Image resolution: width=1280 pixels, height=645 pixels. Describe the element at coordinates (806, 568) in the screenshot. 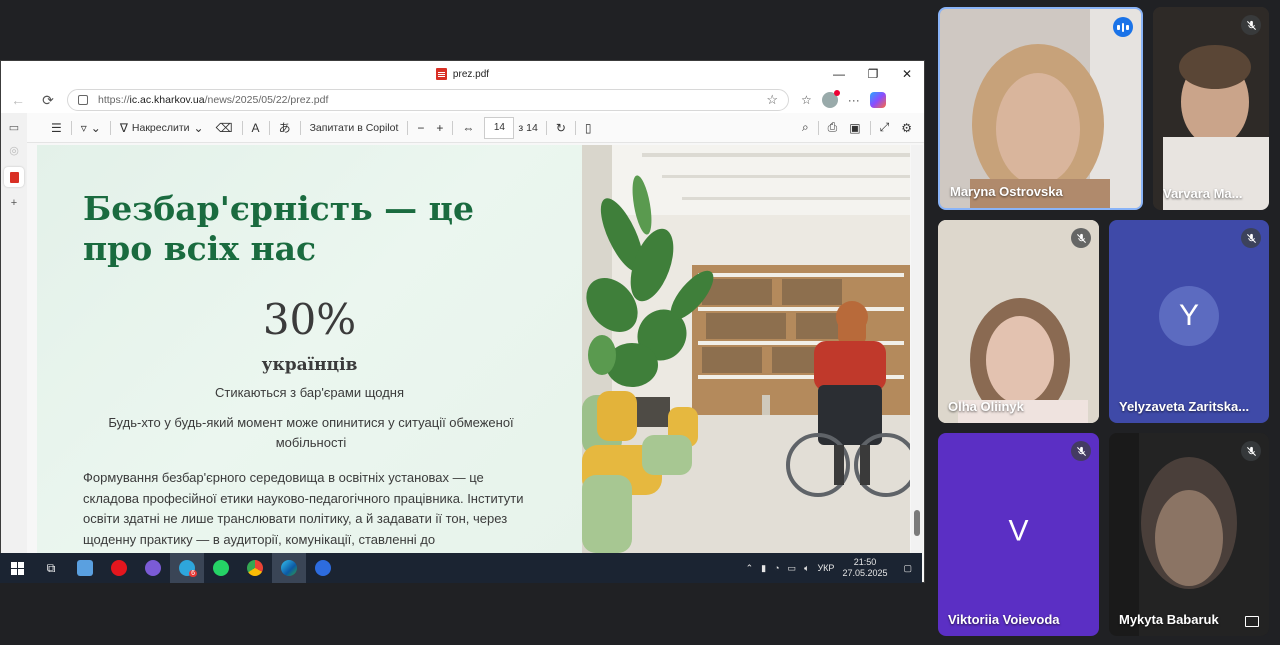

I see `volume-icon: 🔈︎` at that location.